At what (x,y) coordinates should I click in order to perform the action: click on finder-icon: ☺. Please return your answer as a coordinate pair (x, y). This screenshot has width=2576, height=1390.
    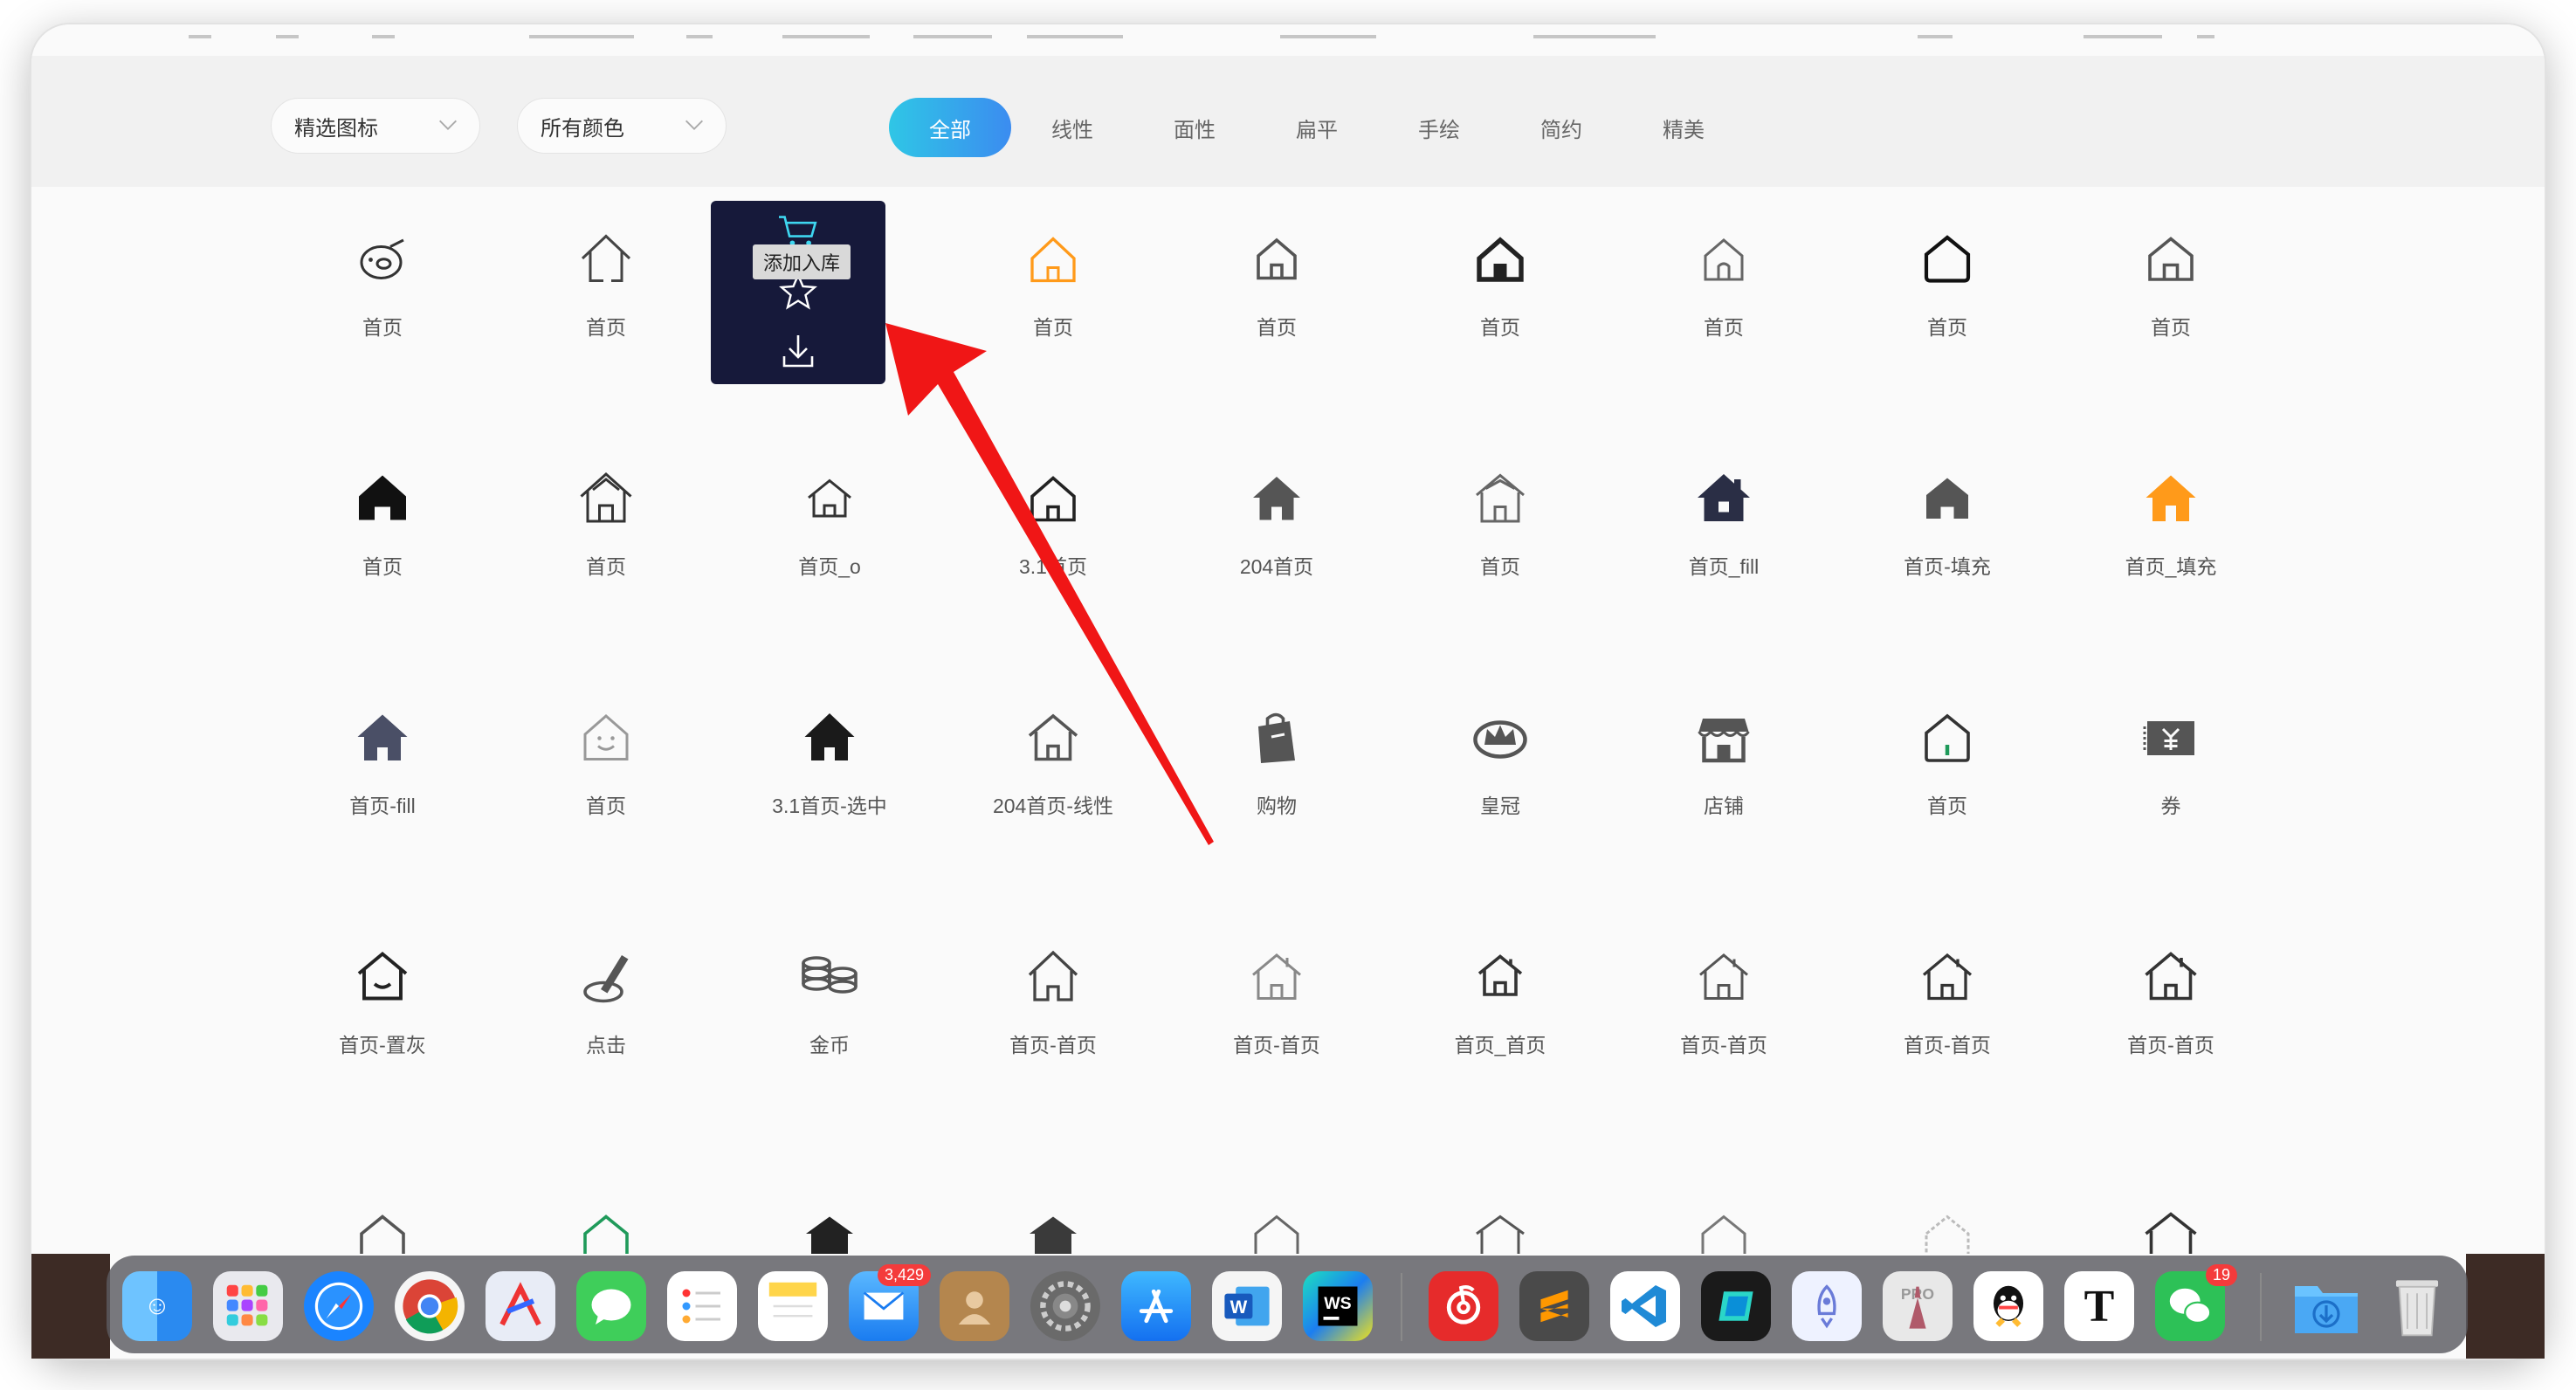
    Looking at the image, I should click on (157, 1306).